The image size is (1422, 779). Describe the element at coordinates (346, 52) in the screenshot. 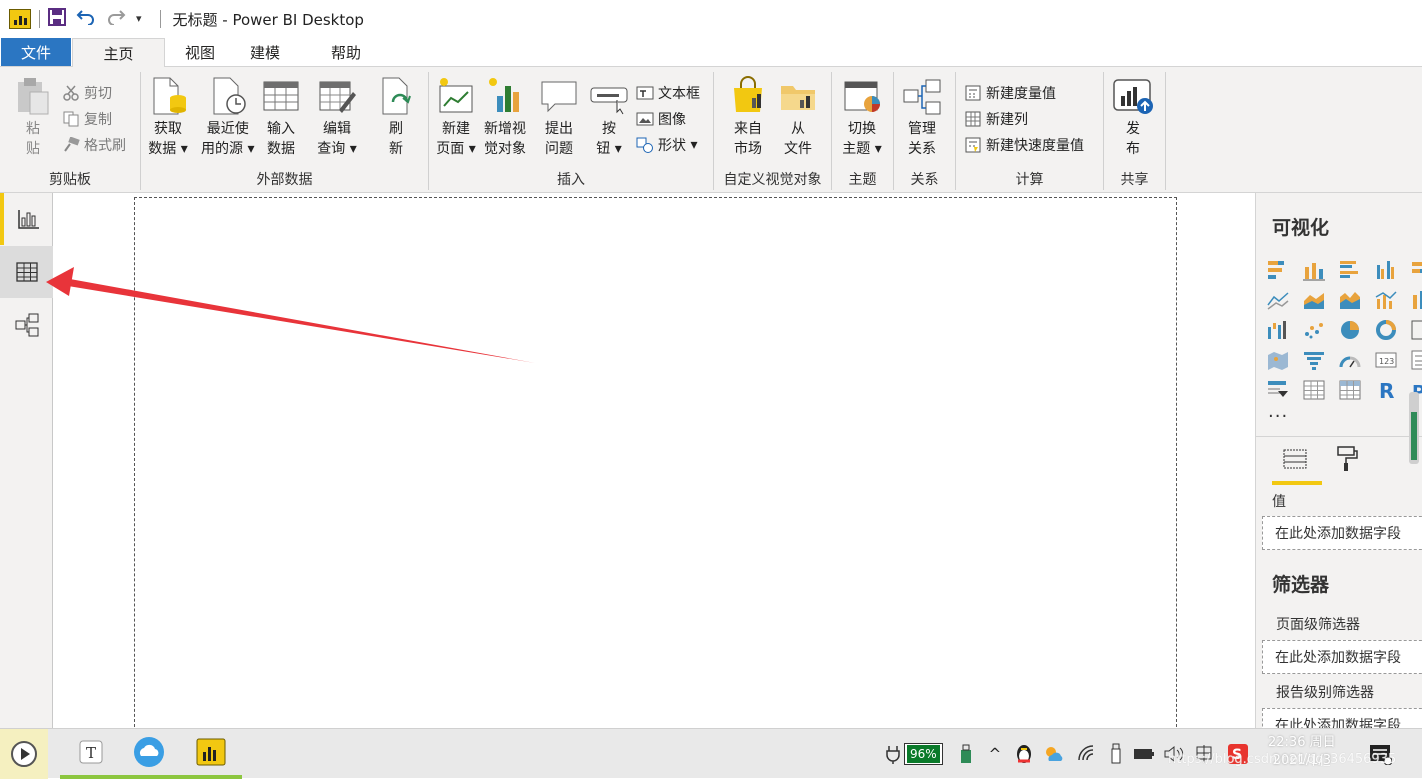

I see `tab-help: 帮助` at that location.